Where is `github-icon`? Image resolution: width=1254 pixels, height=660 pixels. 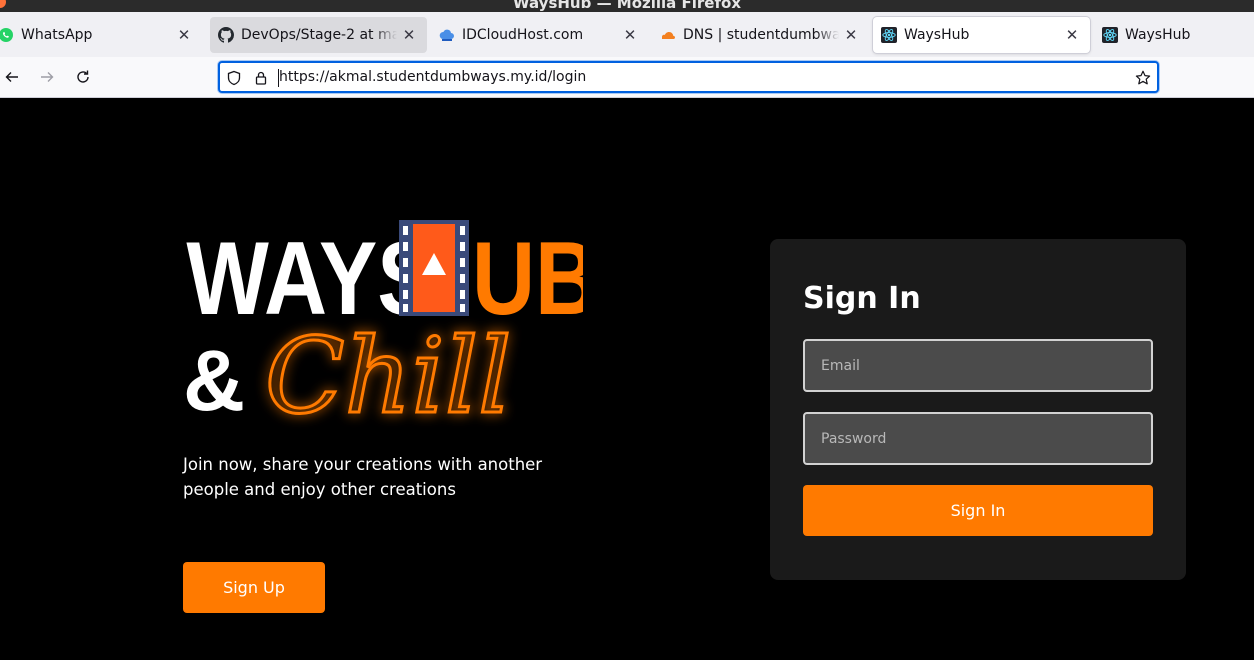 github-icon is located at coordinates (226, 35).